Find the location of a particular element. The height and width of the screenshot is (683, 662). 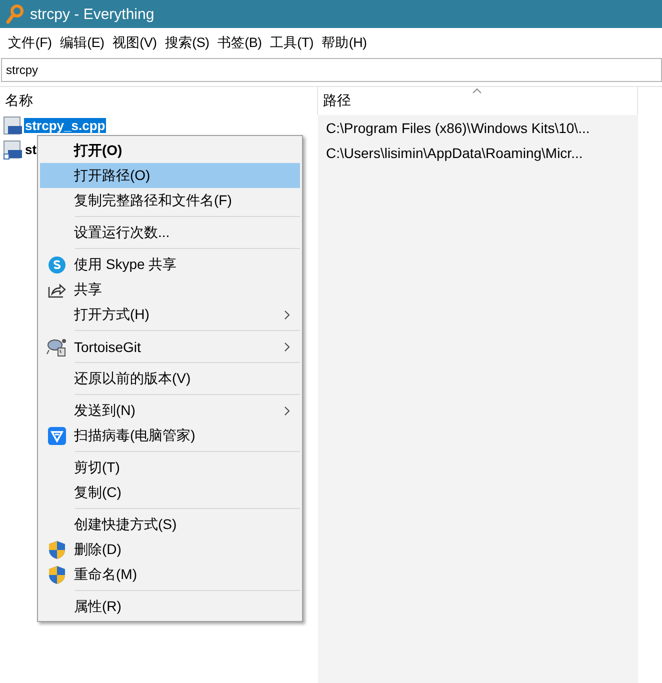

file-name: strcpy_s.cpp is located at coordinates (65, 125).